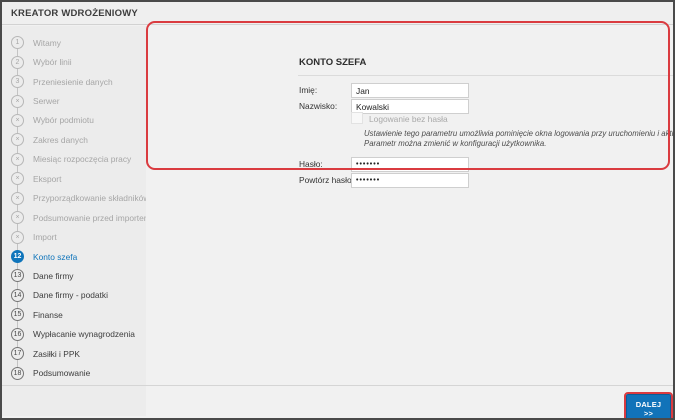  I want to click on step-label: Eksport, so click(47, 178).